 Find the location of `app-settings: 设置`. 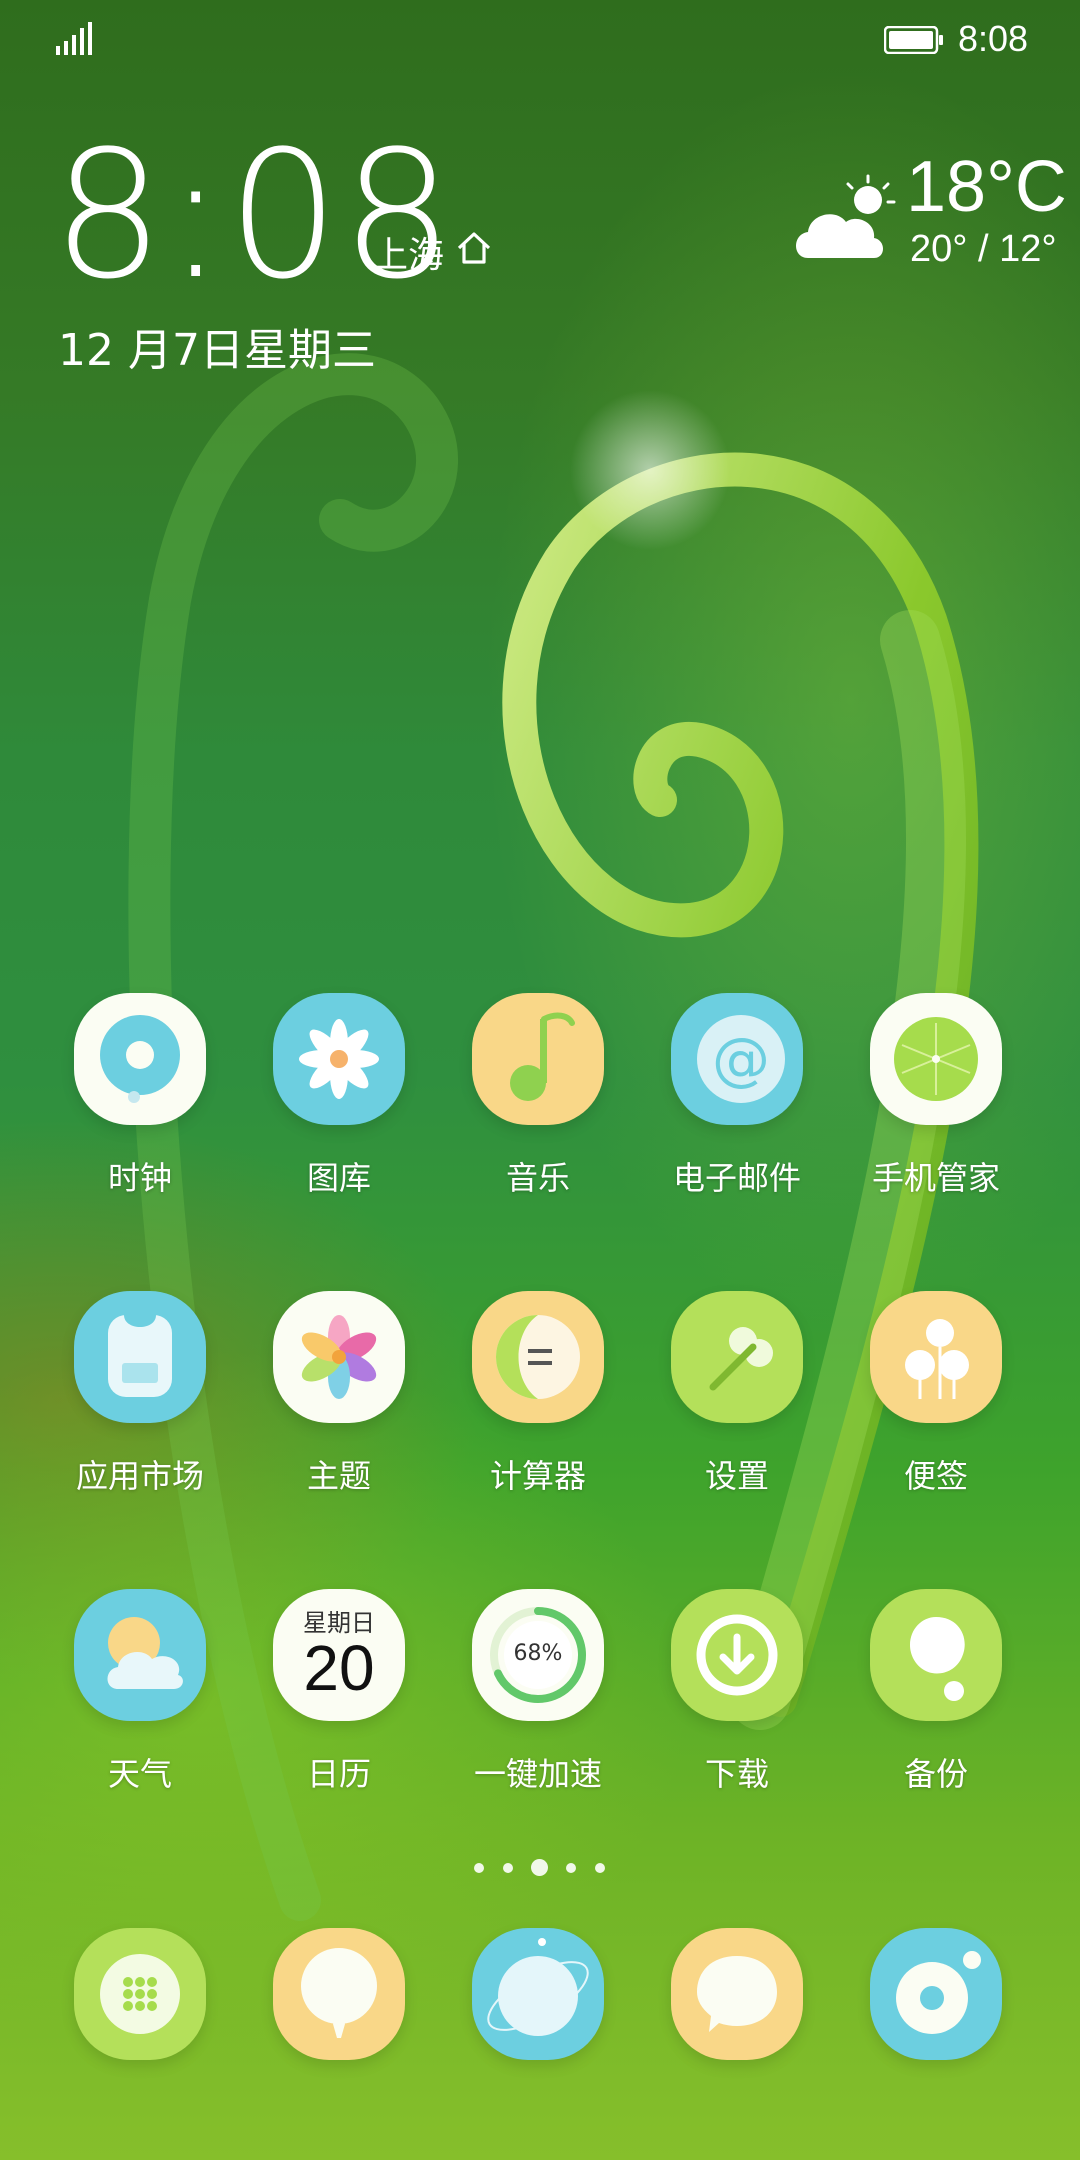

app-settings: 设置 is located at coordinates (737, 1401).